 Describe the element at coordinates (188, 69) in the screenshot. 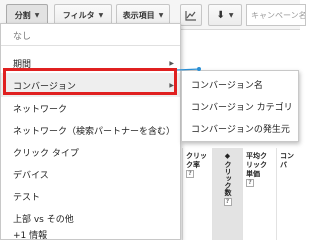

I see `connector-arrow` at that location.